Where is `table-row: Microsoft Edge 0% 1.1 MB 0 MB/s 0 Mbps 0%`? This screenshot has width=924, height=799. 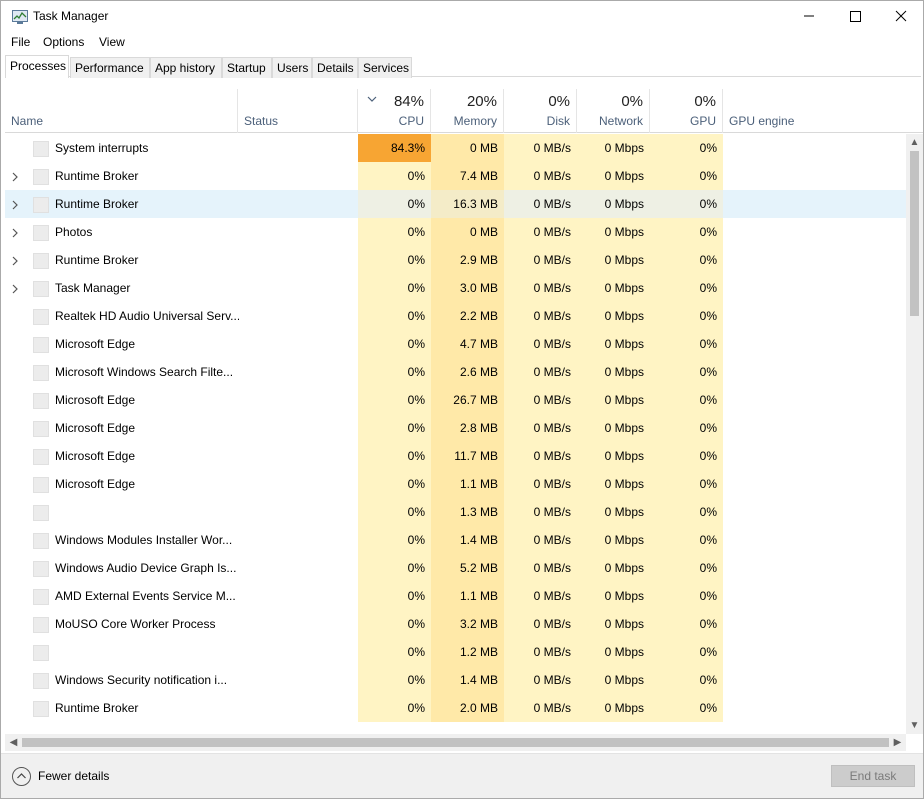
table-row: Microsoft Edge 0% 1.1 MB 0 MB/s 0 Mbps 0% is located at coordinates (455, 484).